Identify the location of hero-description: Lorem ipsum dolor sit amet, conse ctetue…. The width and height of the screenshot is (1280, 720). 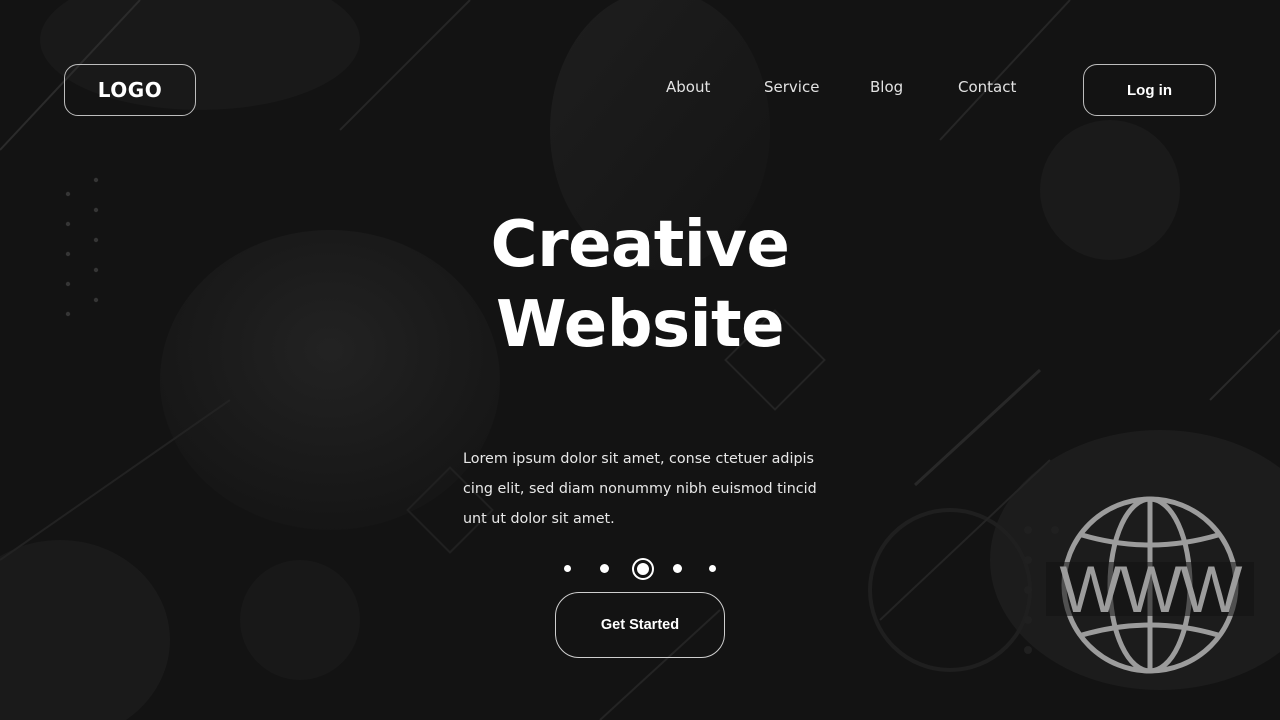
(653, 489).